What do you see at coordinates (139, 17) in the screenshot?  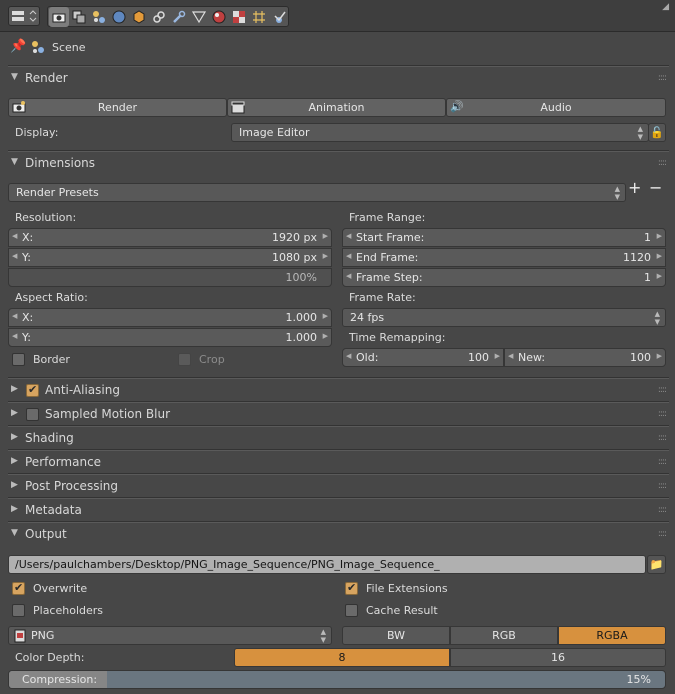 I see `object-icon` at bounding box center [139, 17].